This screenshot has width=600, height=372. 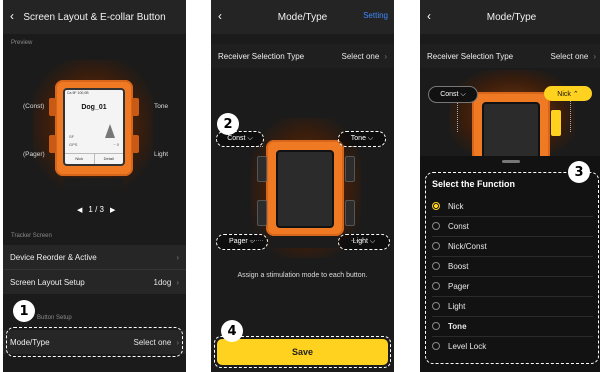 I want to click on nav-bar: ‹ Screen Layout & E-collar Button, so click(x=94, y=17).